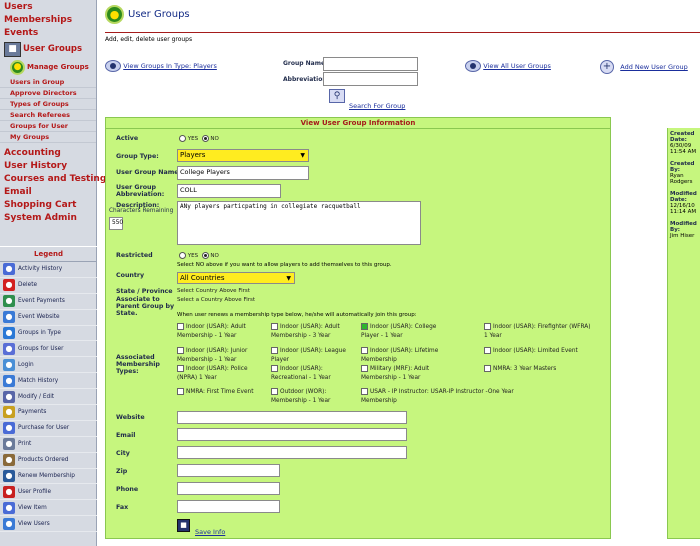 The image size is (700, 546). Describe the element at coordinates (229, 191) in the screenshot. I see `group-abbr-field: COLL` at that location.